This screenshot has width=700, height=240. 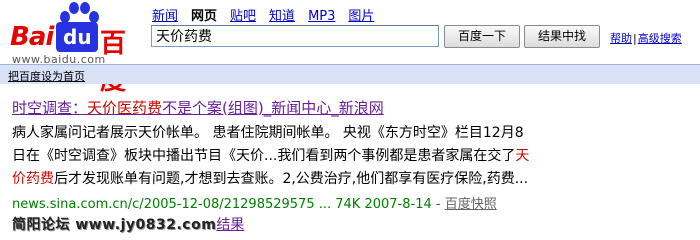 I want to click on tab-zhidao: 知道, so click(x=282, y=16).